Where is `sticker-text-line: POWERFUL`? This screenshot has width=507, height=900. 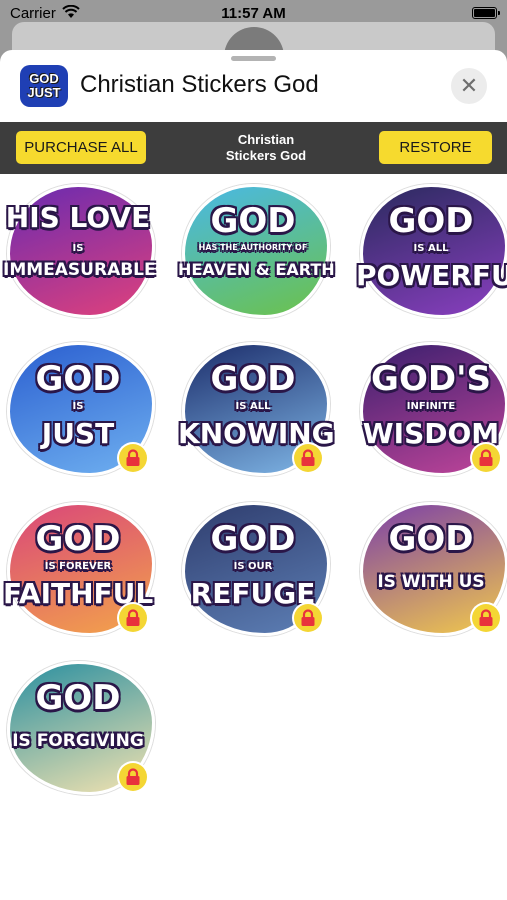
sticker-text-line: POWERFUL is located at coordinates (431, 275).